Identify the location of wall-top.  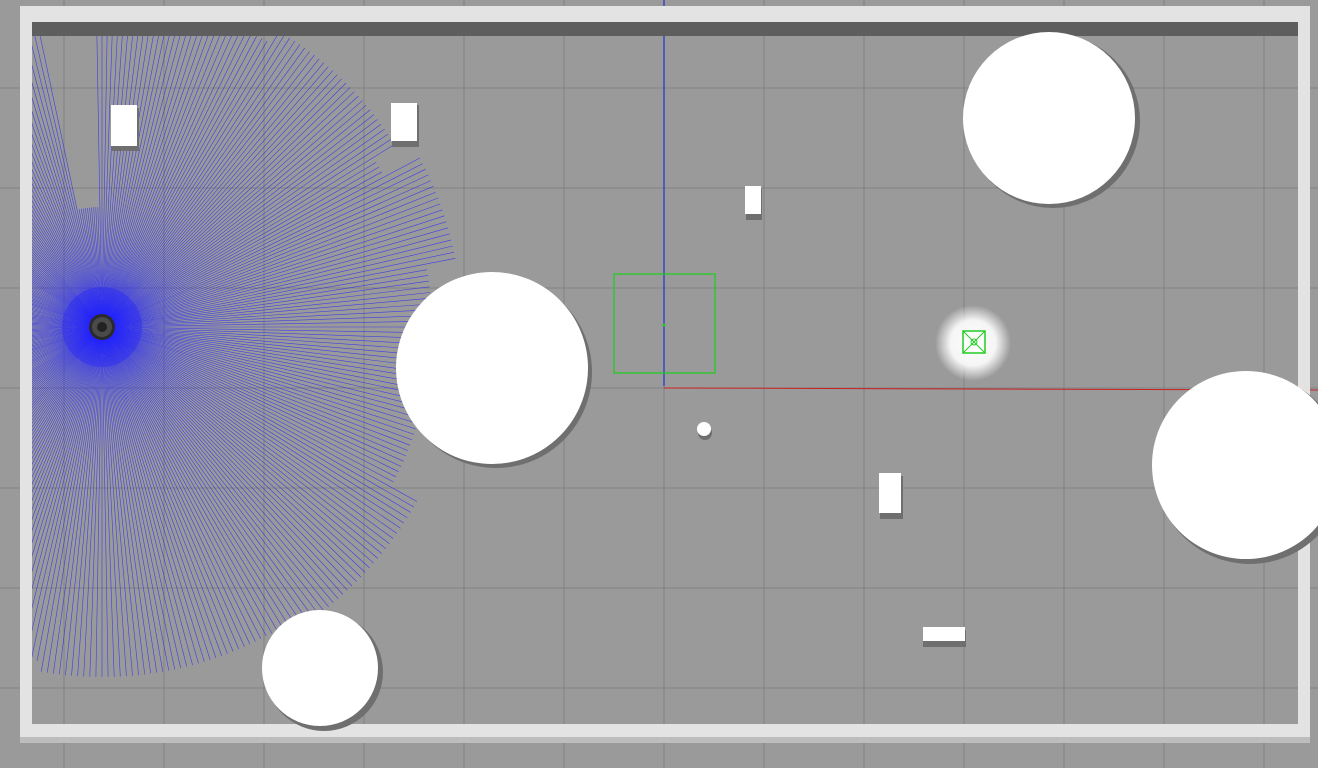
(665, 14).